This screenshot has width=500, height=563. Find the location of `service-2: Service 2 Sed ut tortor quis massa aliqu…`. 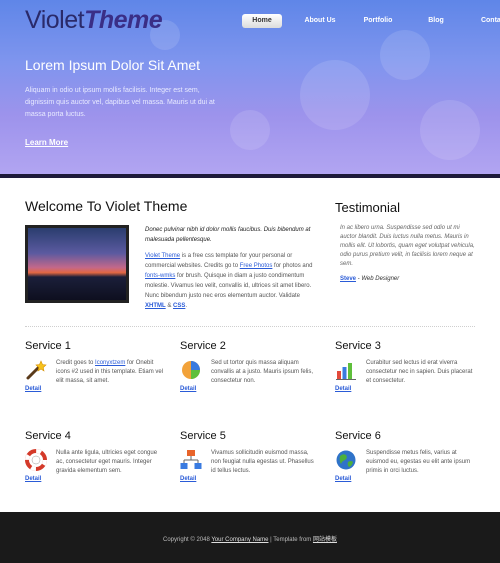

service-2: Service 2 Sed ut tortor quis massa aliqu… is located at coordinates (250, 366).